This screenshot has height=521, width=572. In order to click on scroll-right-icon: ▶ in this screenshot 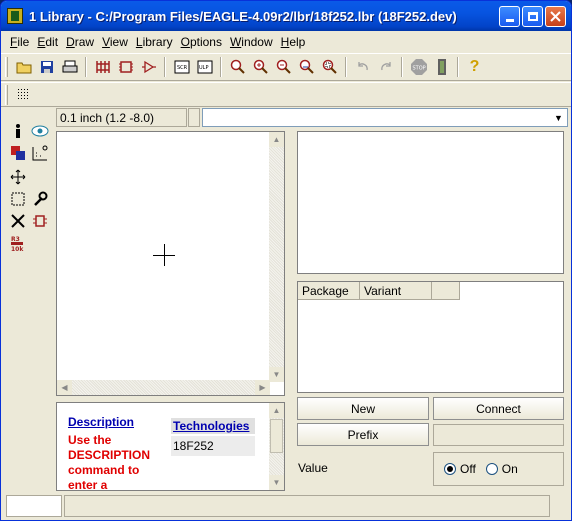, I will do `click(262, 387)`.